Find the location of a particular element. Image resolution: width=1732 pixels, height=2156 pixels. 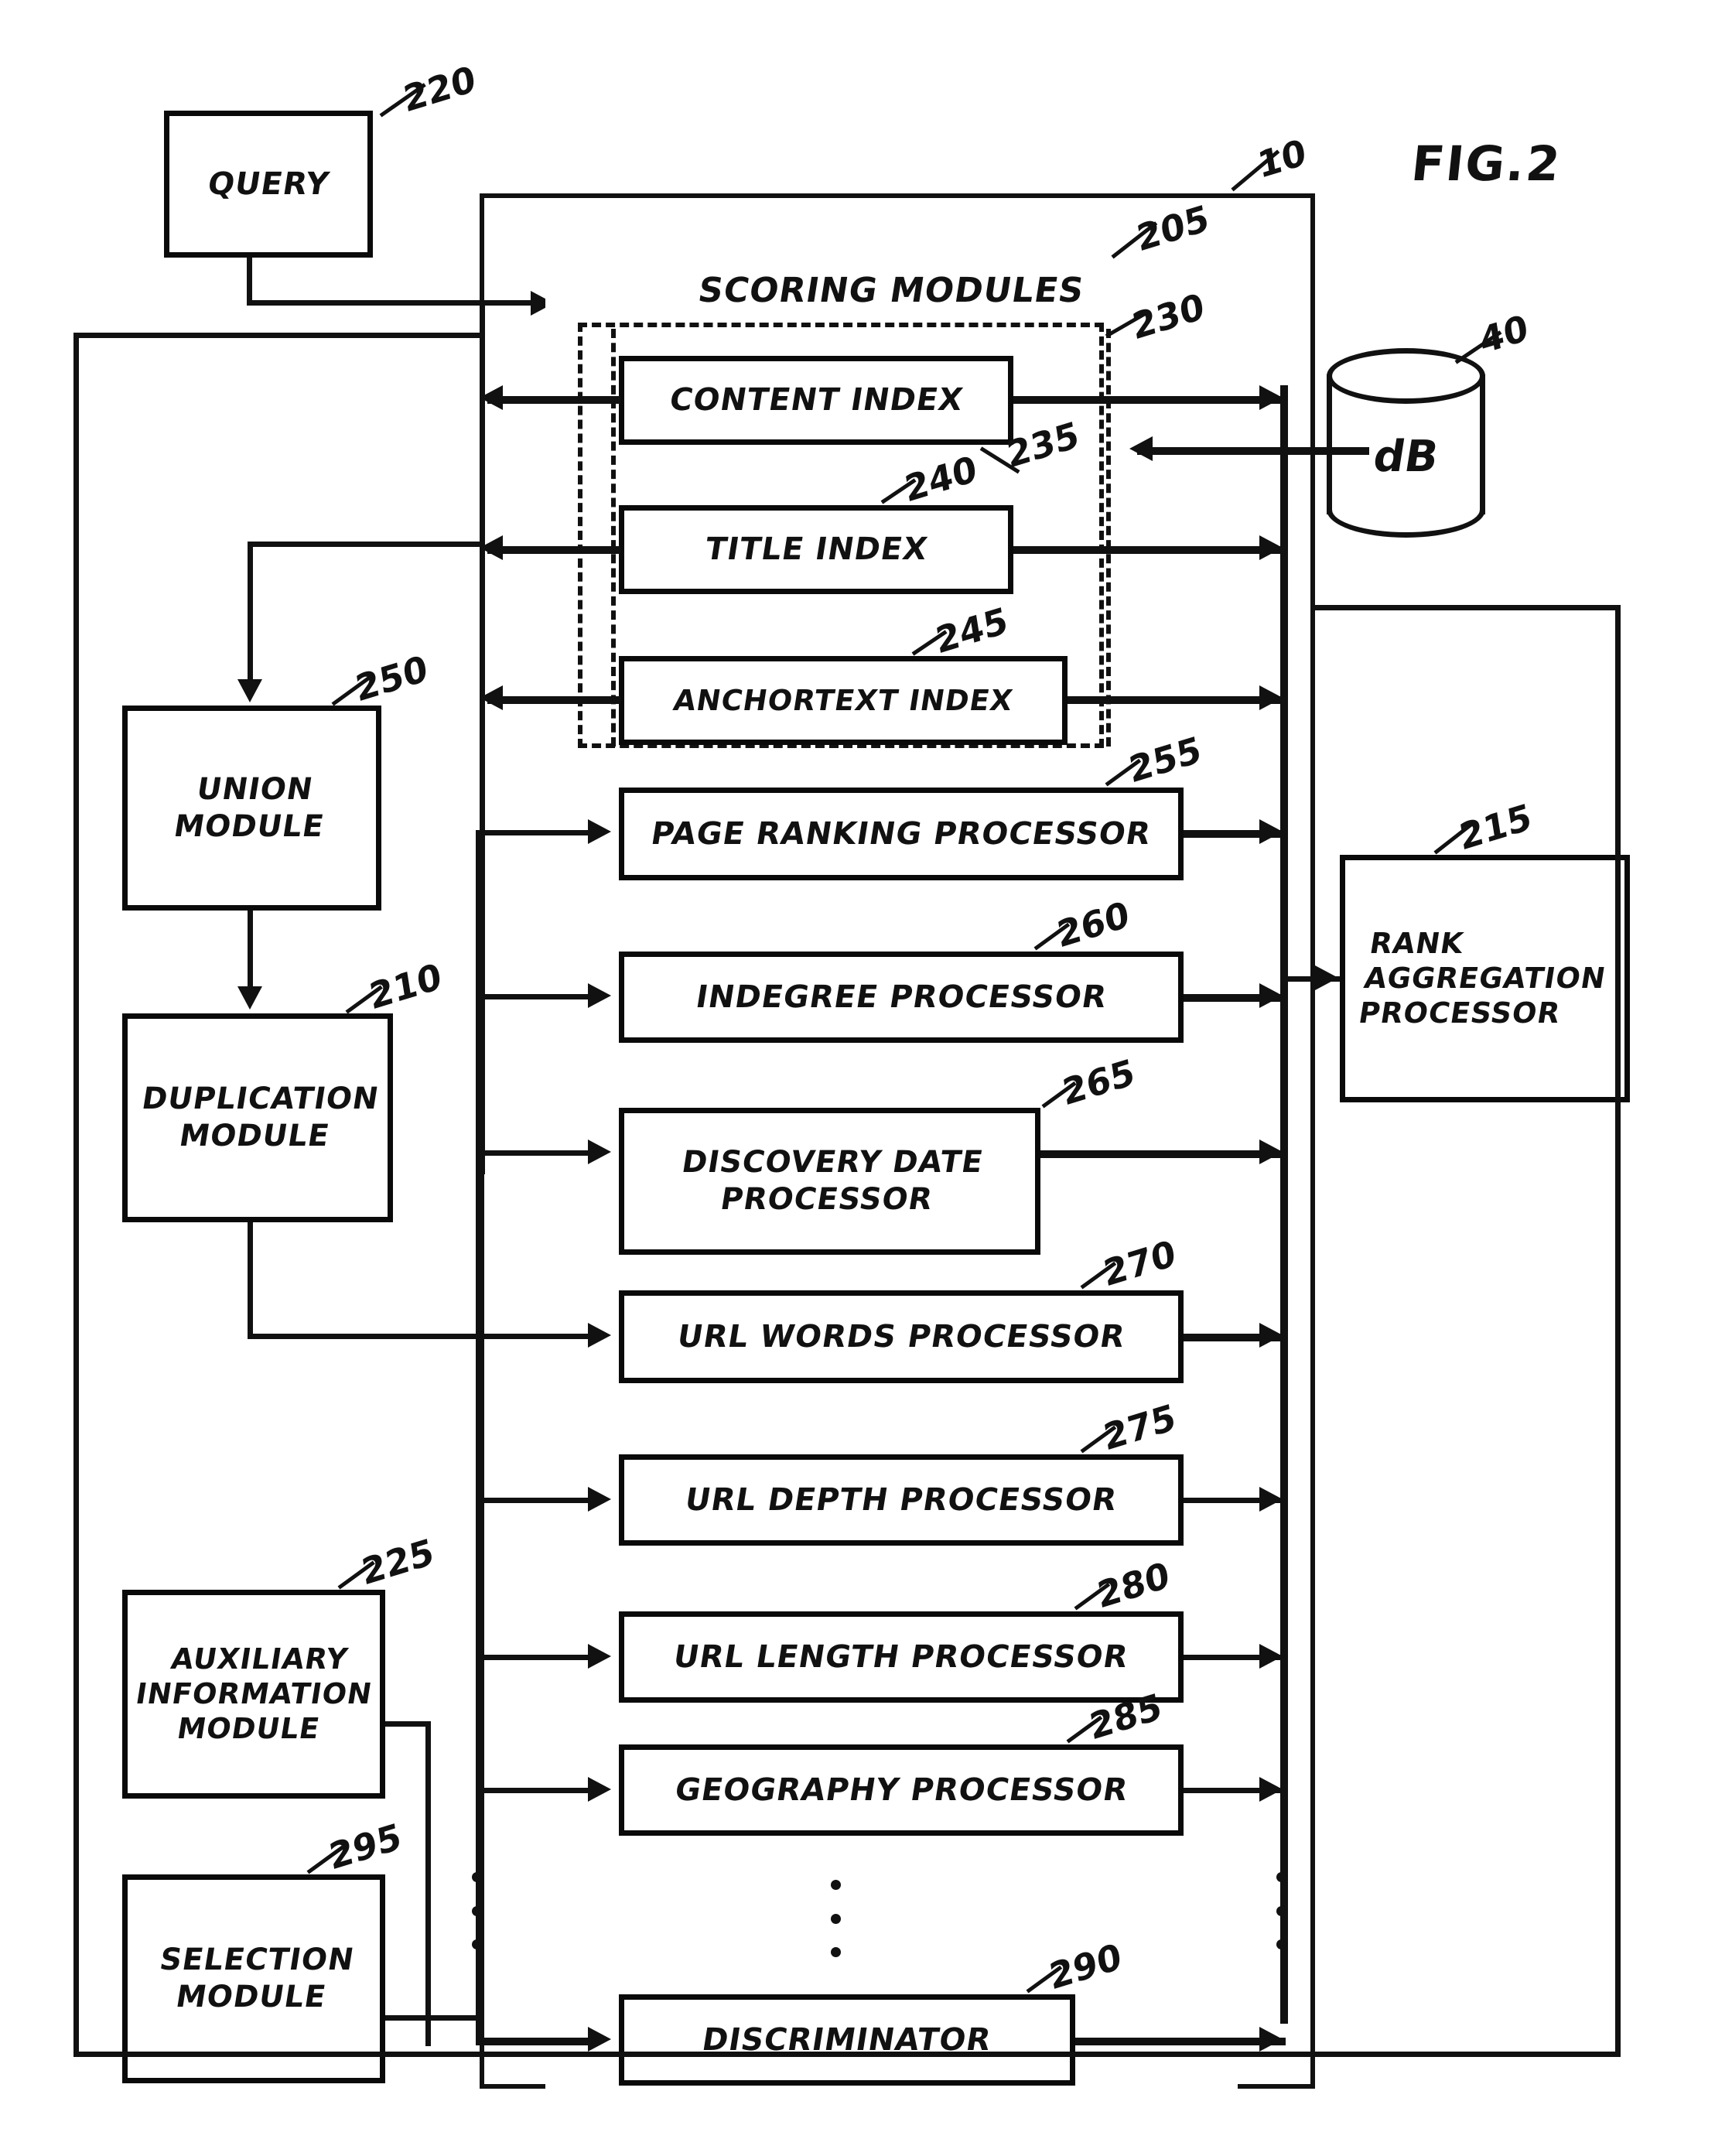

rank-aggregation-processor-label: RANK AGGREGATION PROCESSOR is located at coordinates (1485, 978).